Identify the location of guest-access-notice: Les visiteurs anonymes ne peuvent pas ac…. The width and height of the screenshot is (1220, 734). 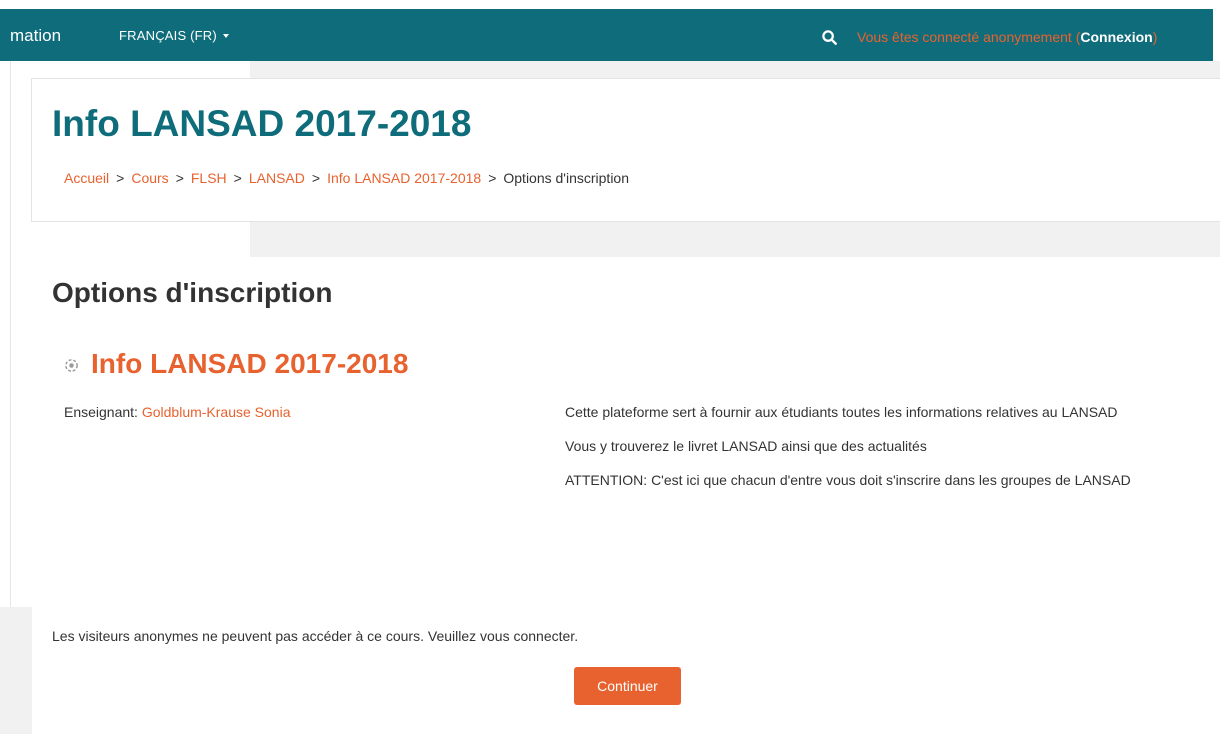
(315, 636).